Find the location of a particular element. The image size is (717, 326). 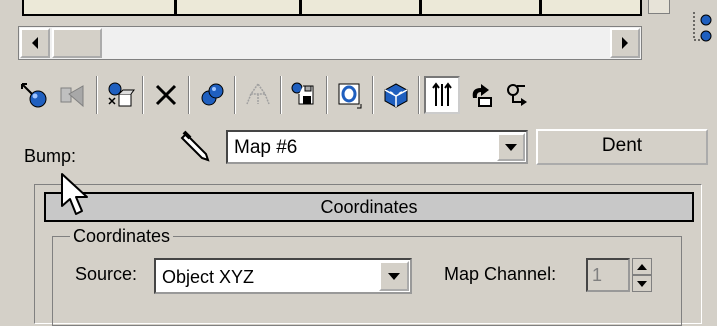

material-id-channel-icon is located at coordinates (350, 96).